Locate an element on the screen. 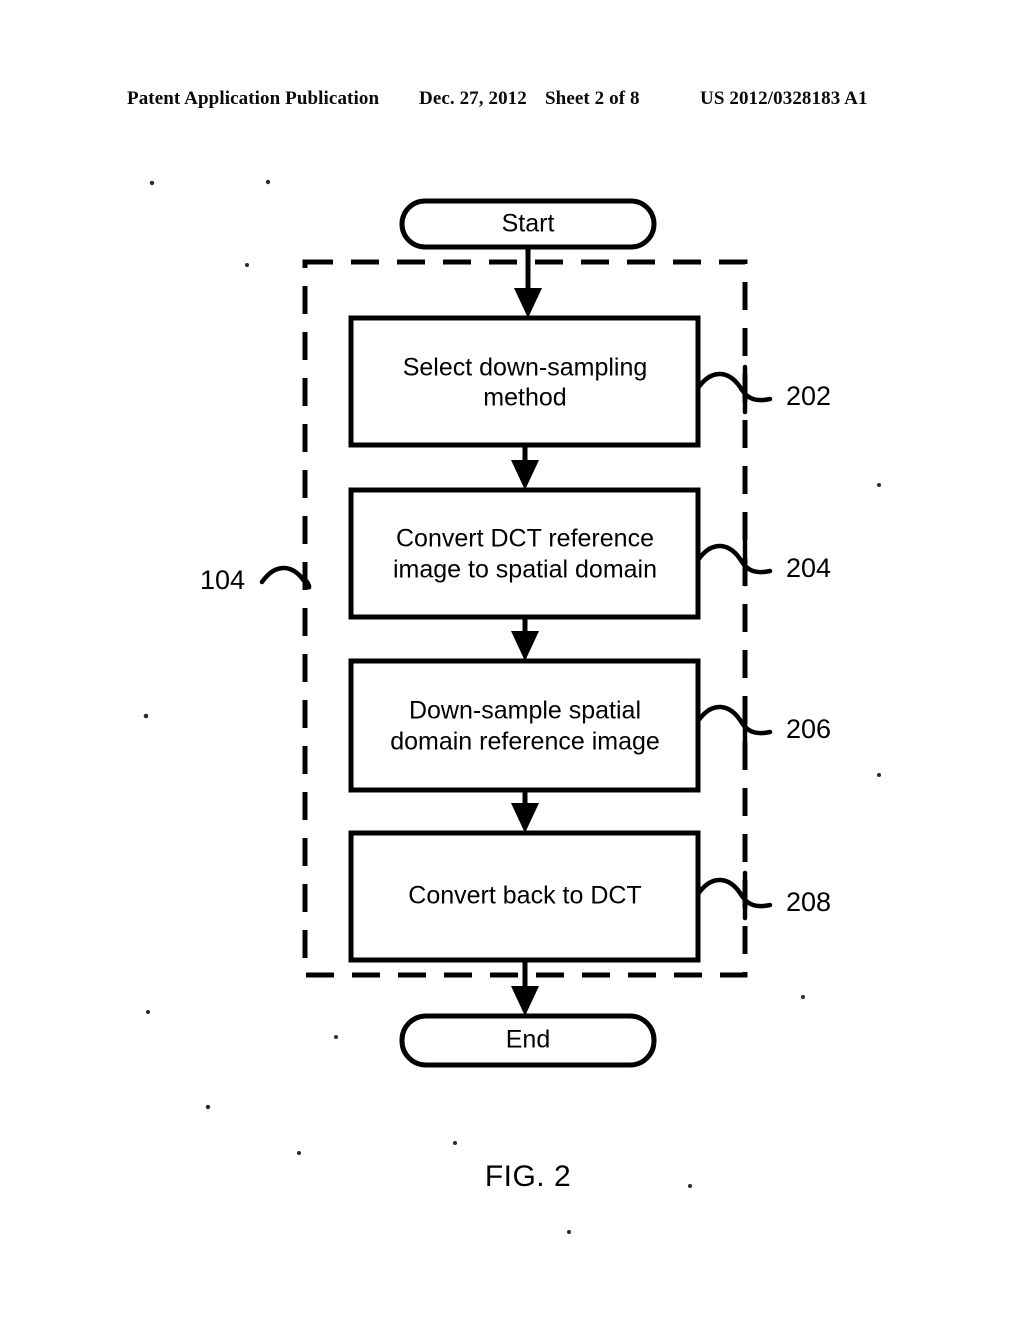 This screenshot has width=1024, height=1320. ref-label-208: 208 is located at coordinates (808, 902).